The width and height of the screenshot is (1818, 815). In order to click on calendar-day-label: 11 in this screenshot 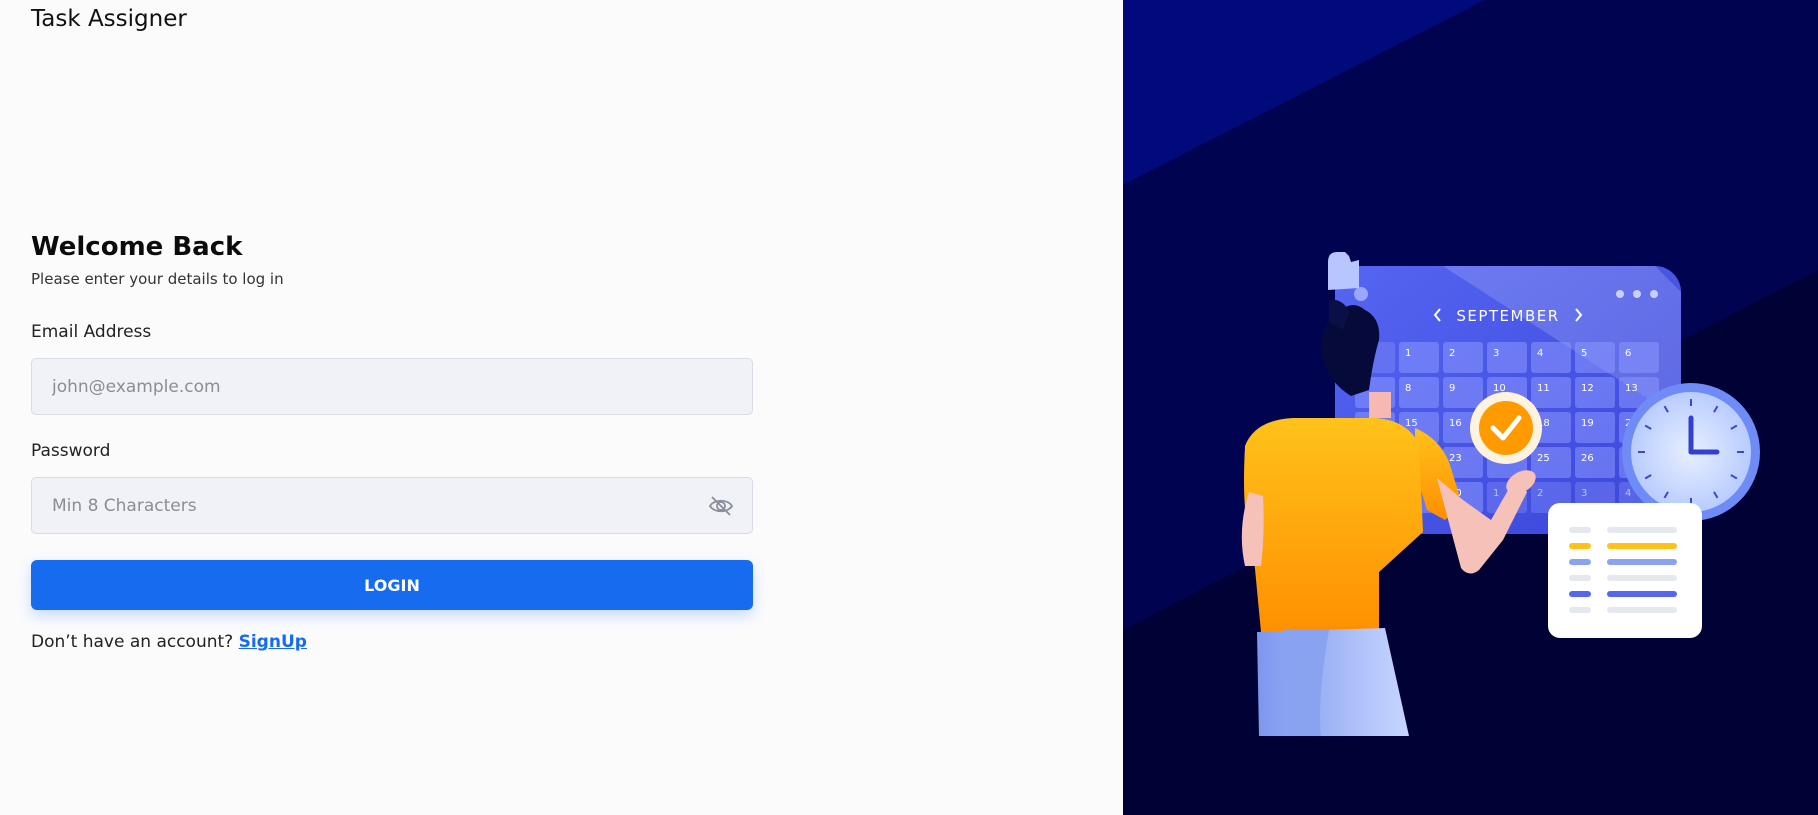, I will do `click(1543, 388)`.